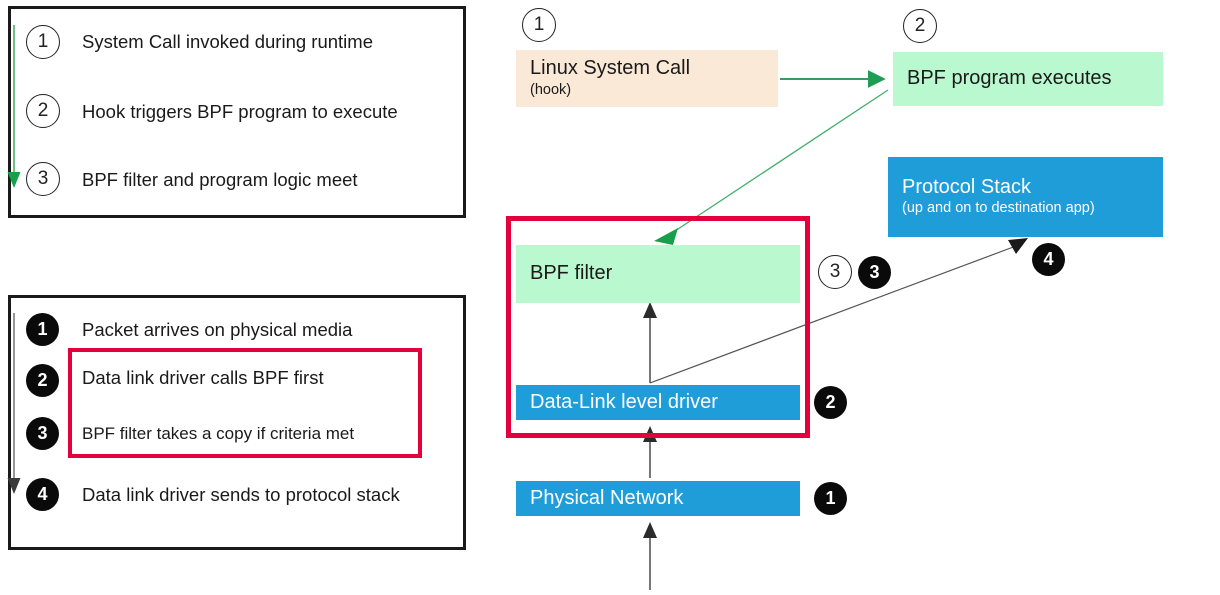 The width and height of the screenshot is (1220, 595). I want to click on box-physical-network-title: Physical Network, so click(607, 497).